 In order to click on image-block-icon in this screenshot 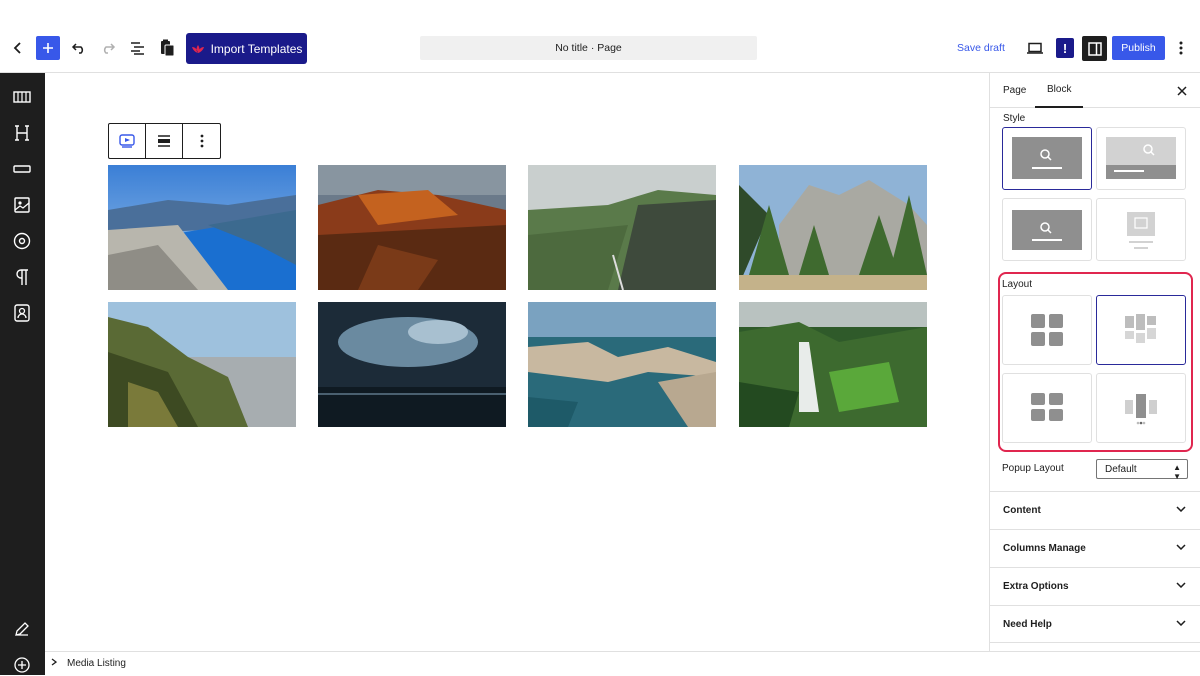, I will do `click(22, 205)`.